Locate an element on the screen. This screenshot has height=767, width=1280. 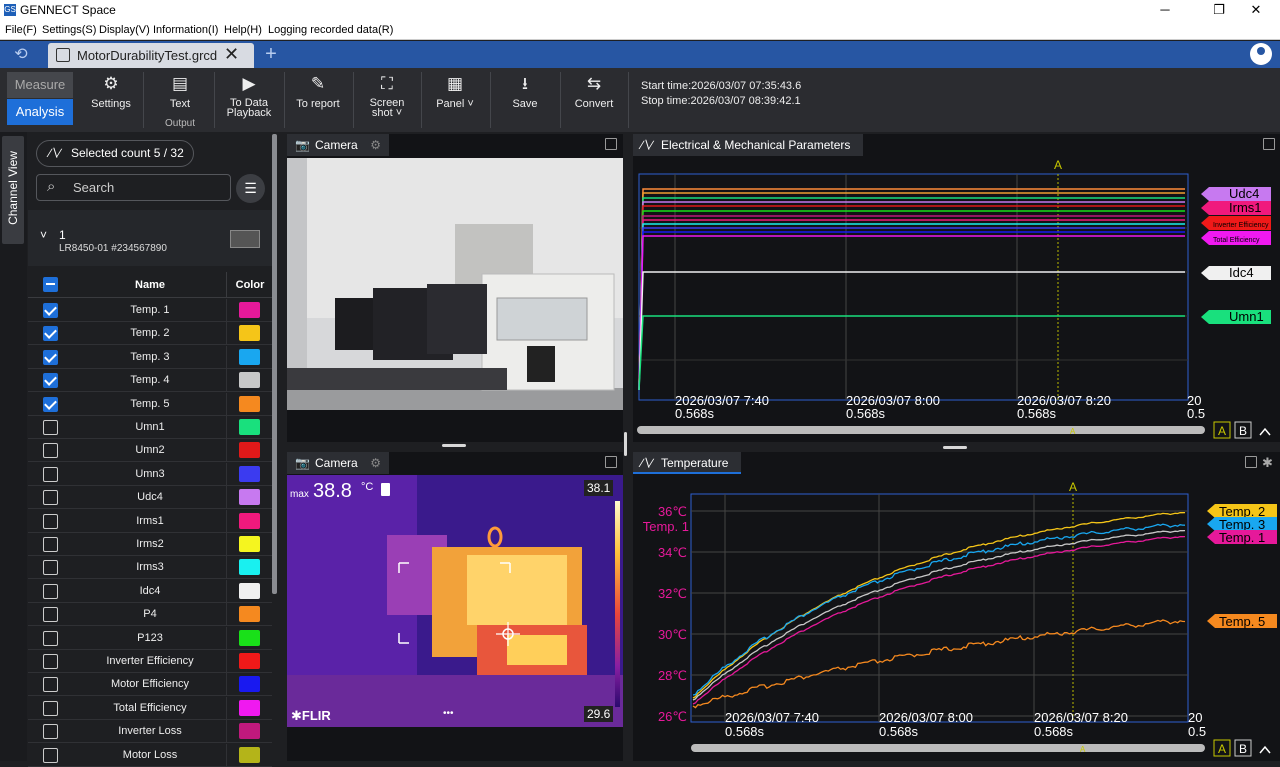
channel-row: Umn3 is located at coordinates (150, 474).